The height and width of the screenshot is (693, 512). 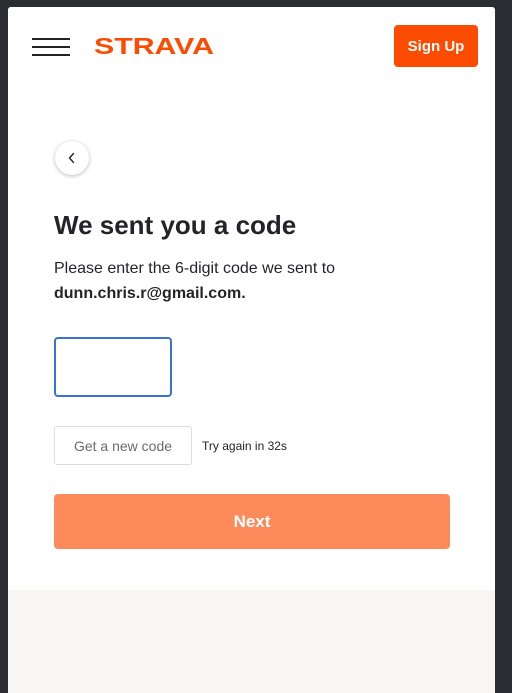 I want to click on email-address: dunn.chris.r@gmail.com., so click(x=150, y=293).